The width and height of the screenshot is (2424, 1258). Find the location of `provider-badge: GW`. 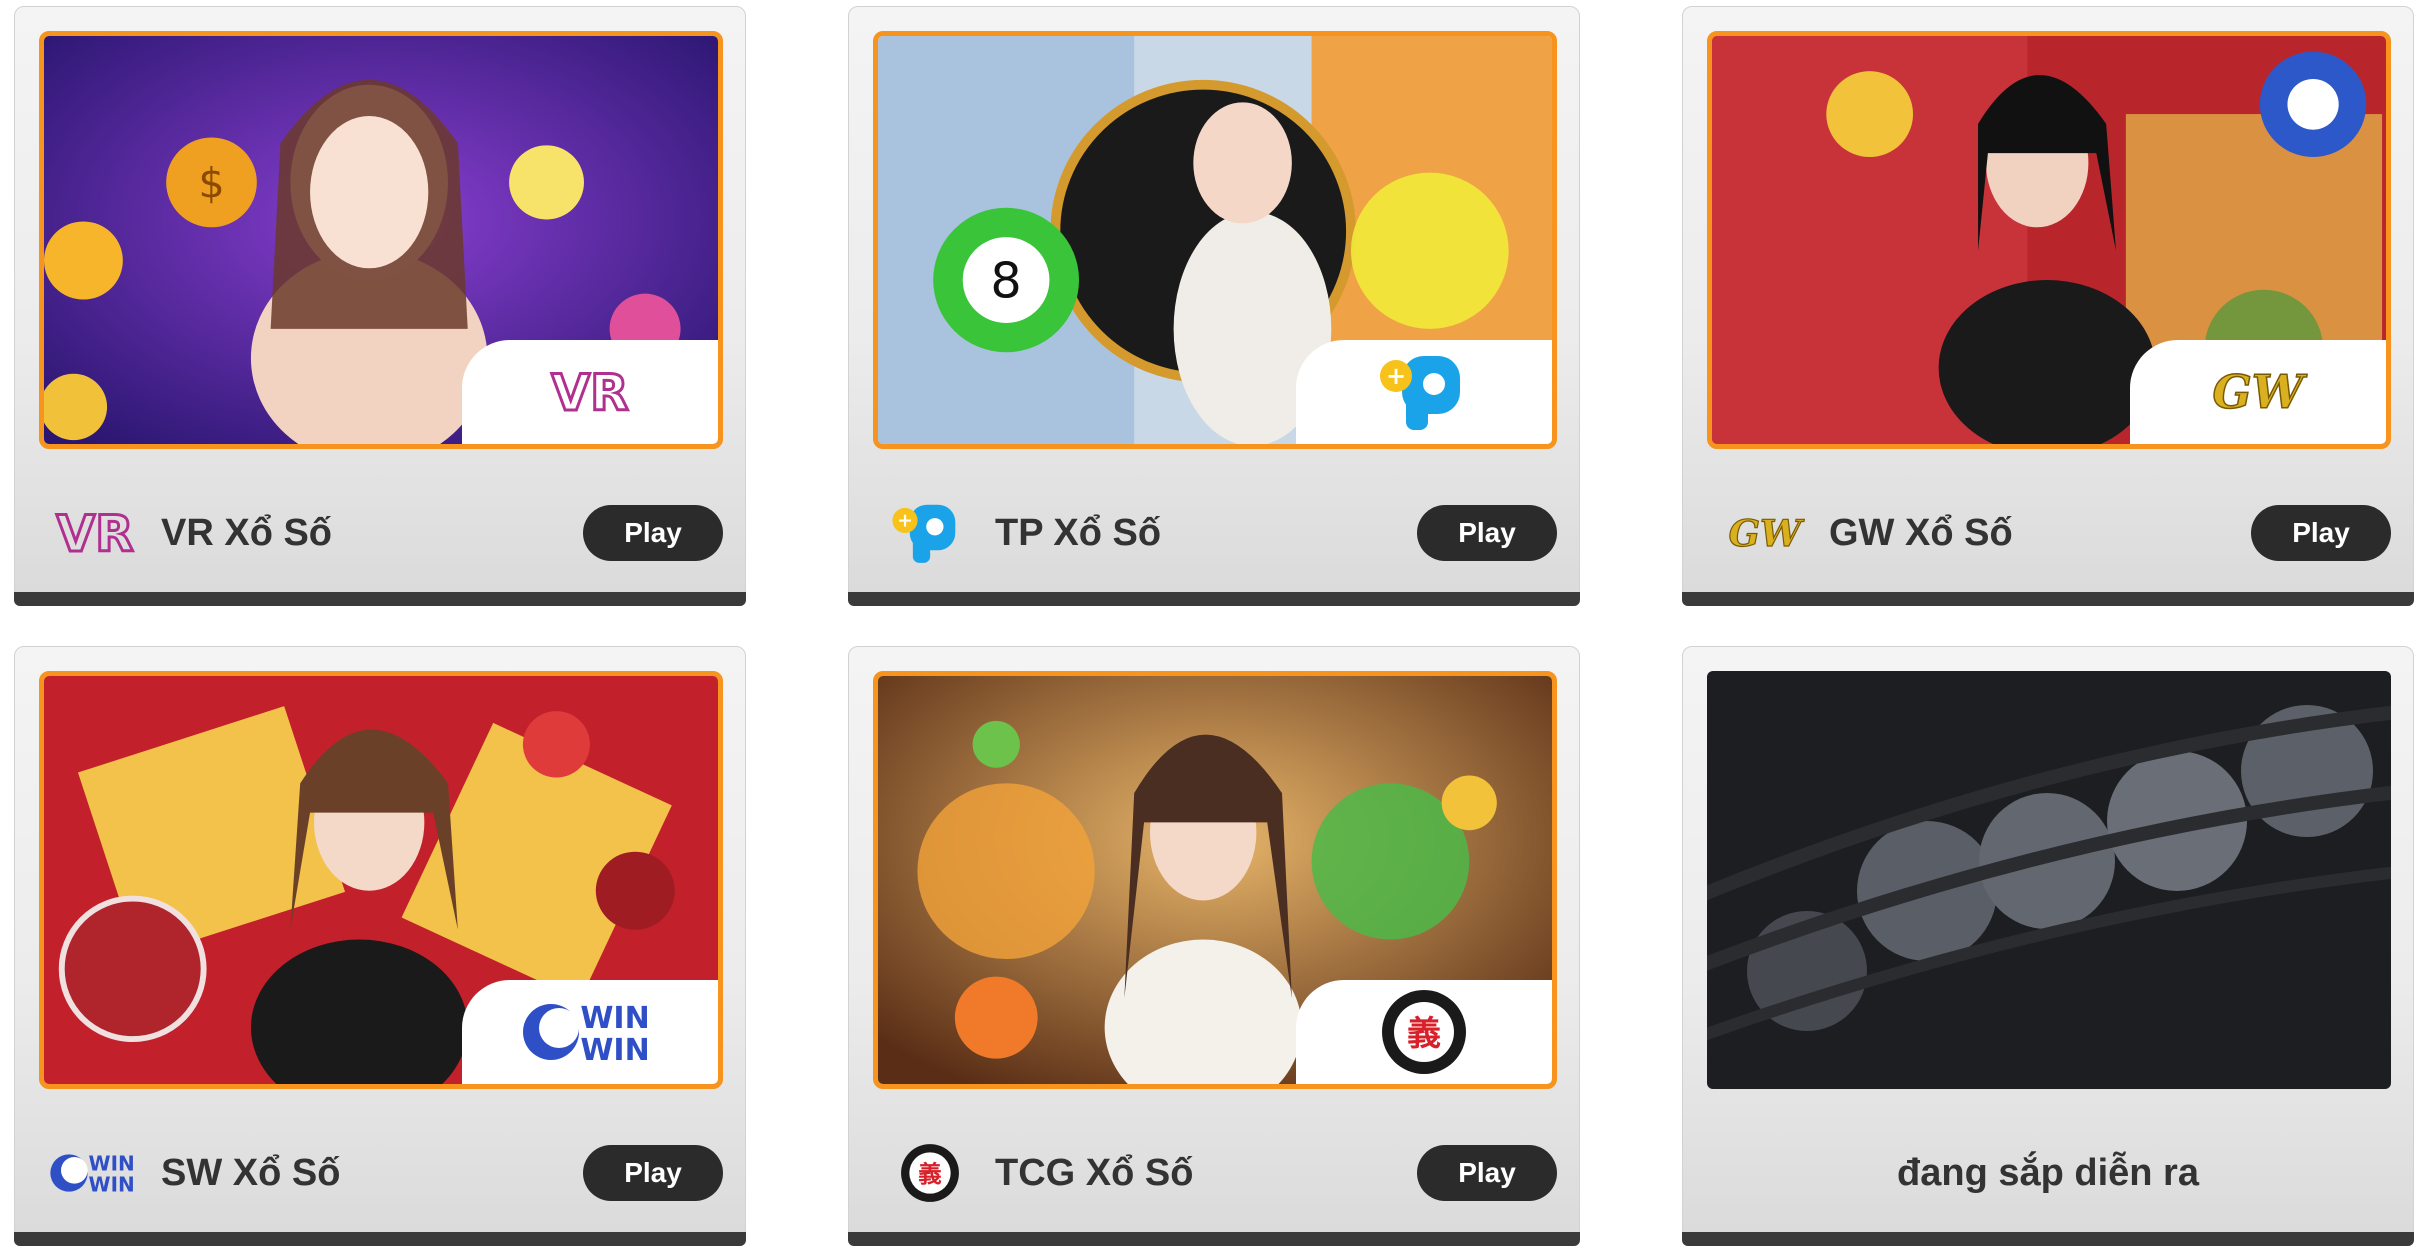

provider-badge: GW is located at coordinates (2258, 392).